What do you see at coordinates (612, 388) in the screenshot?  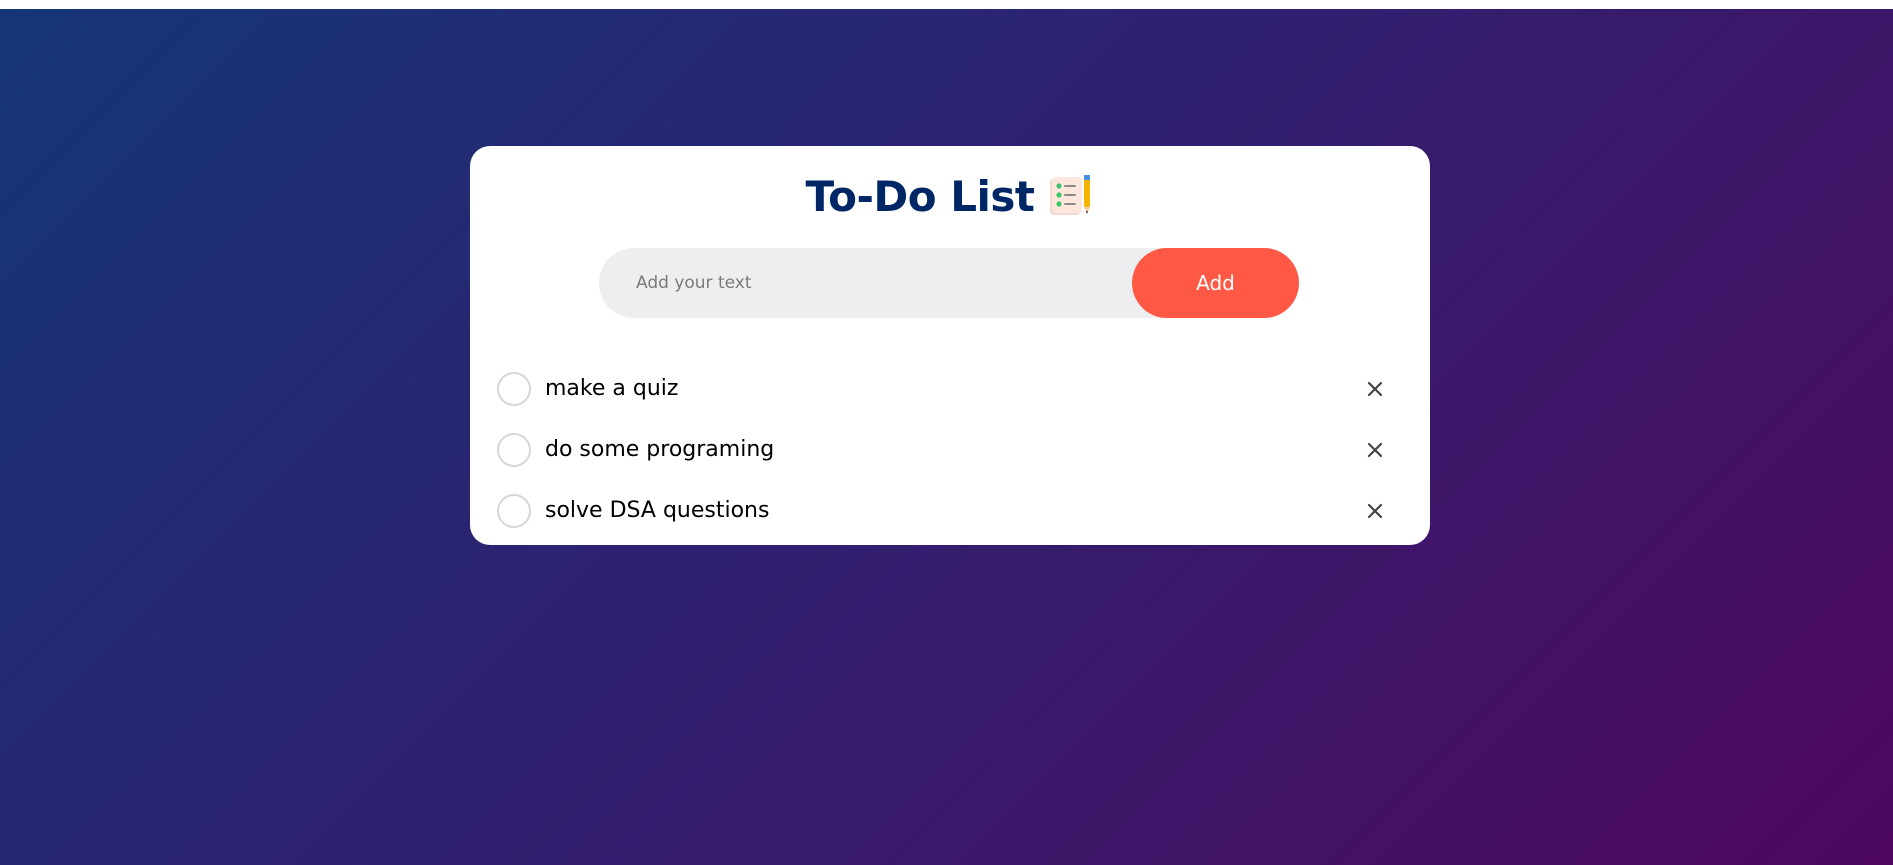 I see `task-text: make a quiz` at bounding box center [612, 388].